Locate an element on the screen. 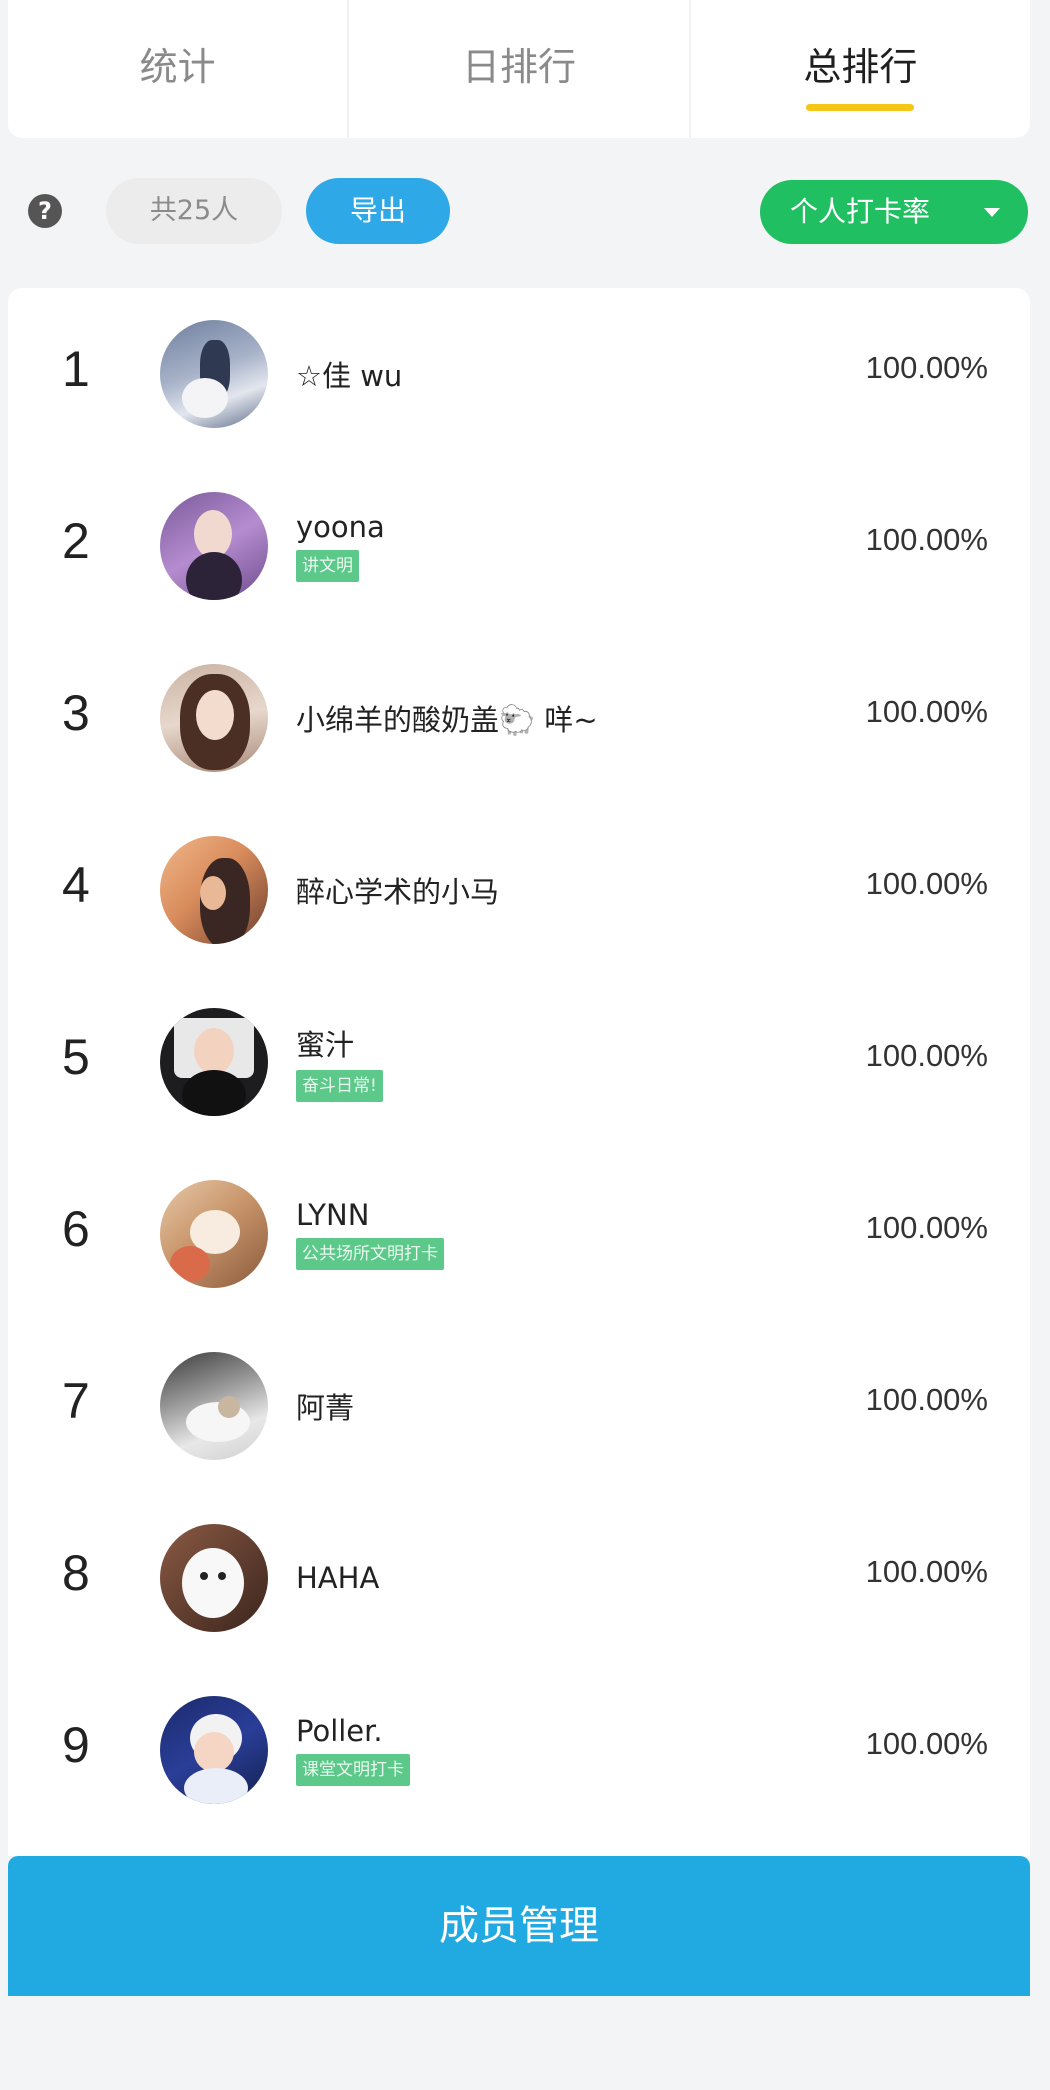 The height and width of the screenshot is (2090, 1050). member-info: 醉心学术的小马 is located at coordinates (397, 890).